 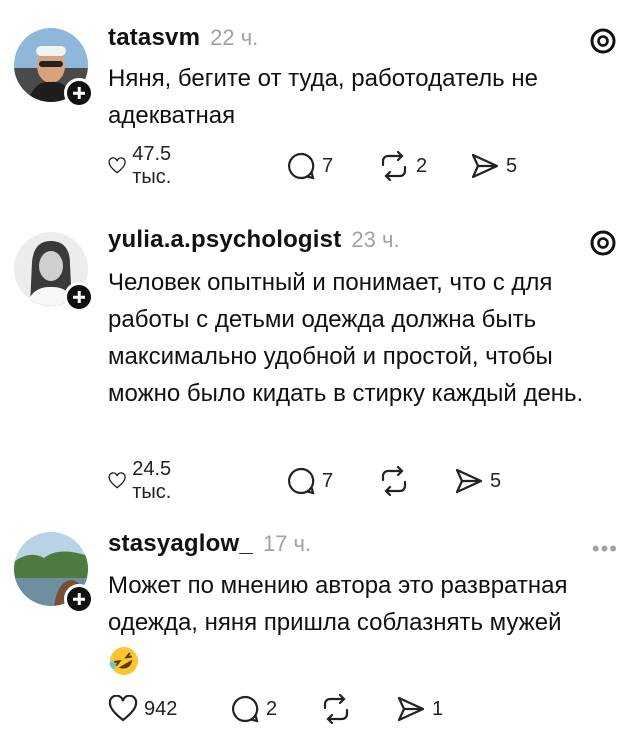 I want to click on timestamp: 17 ч., so click(x=287, y=543).